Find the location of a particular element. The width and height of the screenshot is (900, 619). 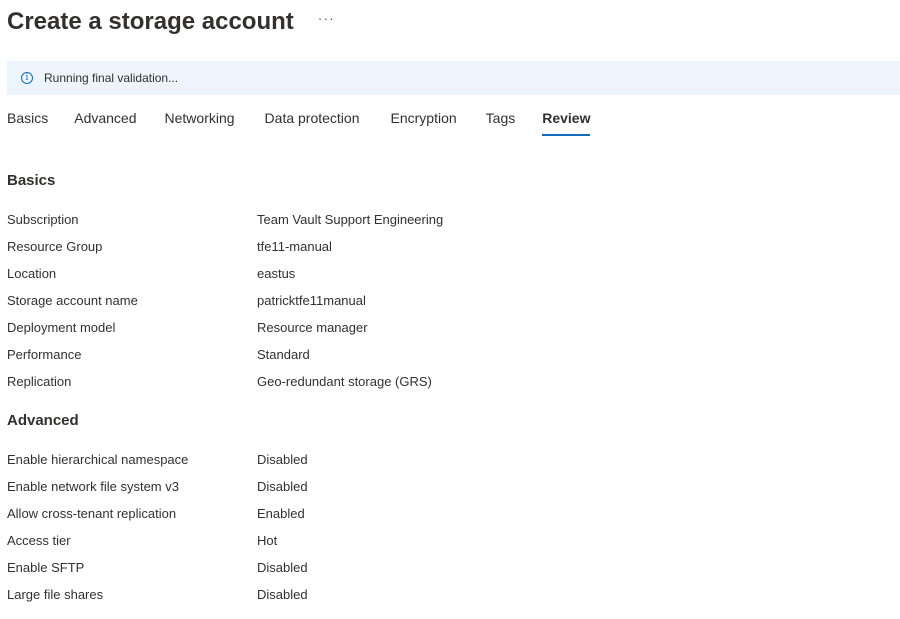

section-title-advanced: Advanced is located at coordinates (43, 420).